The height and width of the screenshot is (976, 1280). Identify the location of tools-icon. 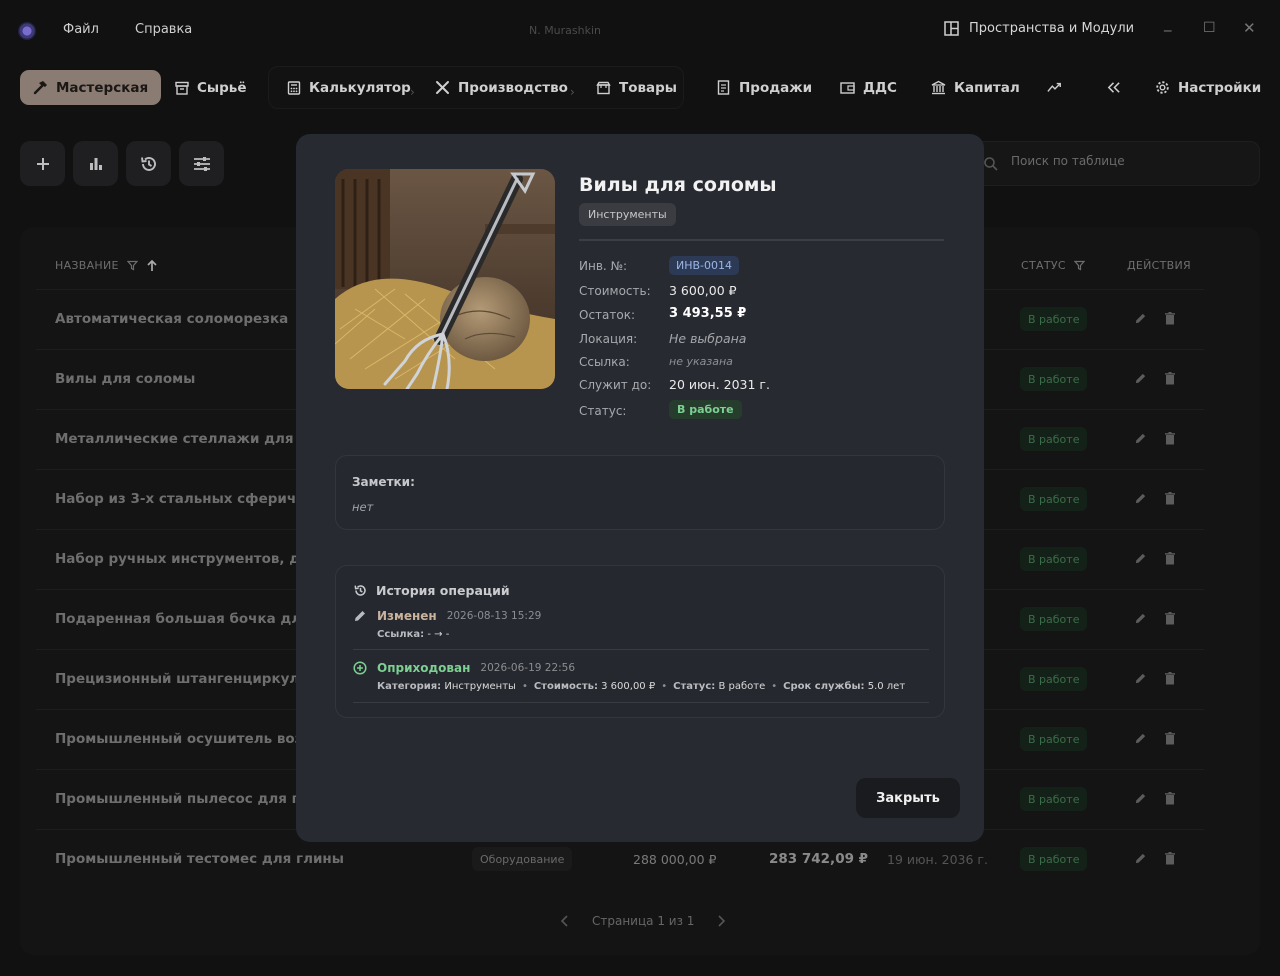
(442, 87).